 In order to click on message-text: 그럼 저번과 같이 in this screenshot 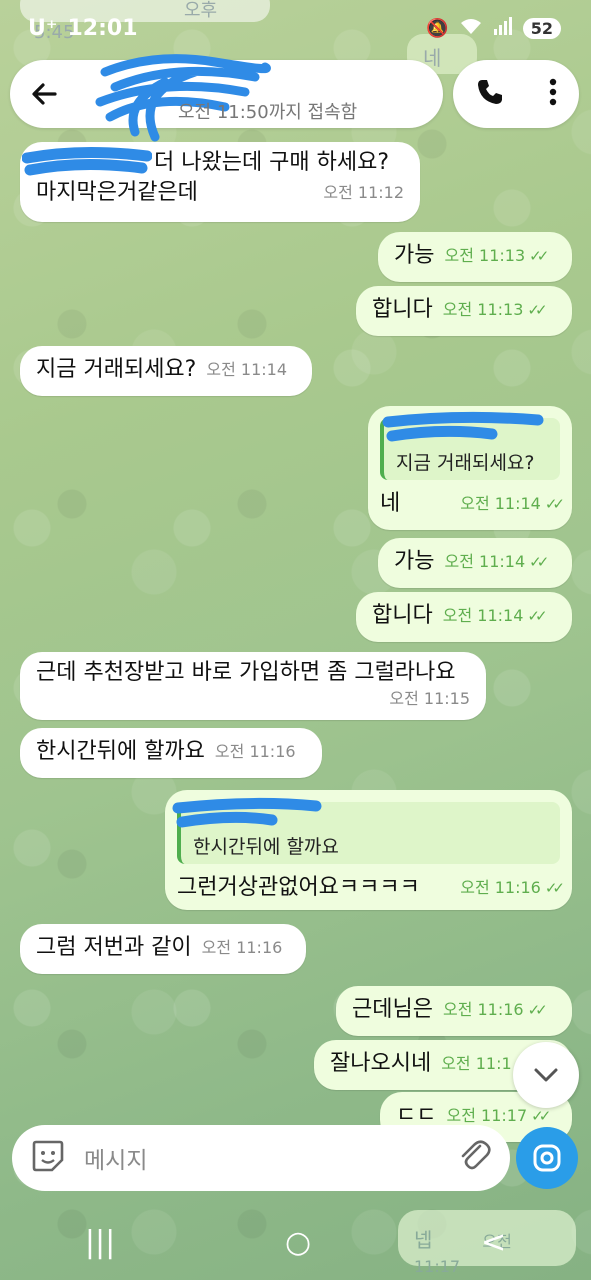, I will do `click(114, 947)`.